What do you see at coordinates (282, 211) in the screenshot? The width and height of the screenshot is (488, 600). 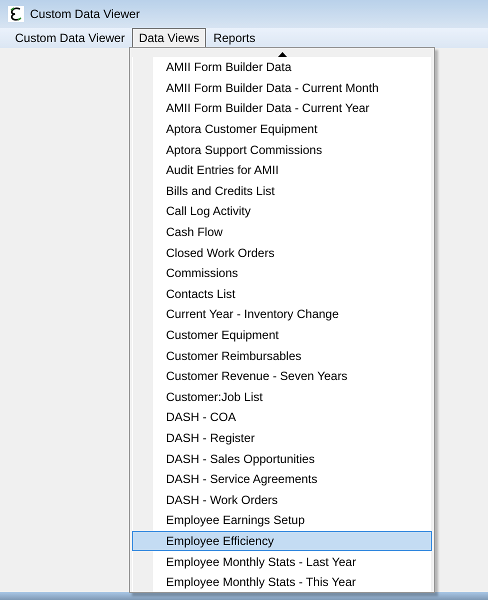 I see `menu-entry: Call Log Activity` at bounding box center [282, 211].